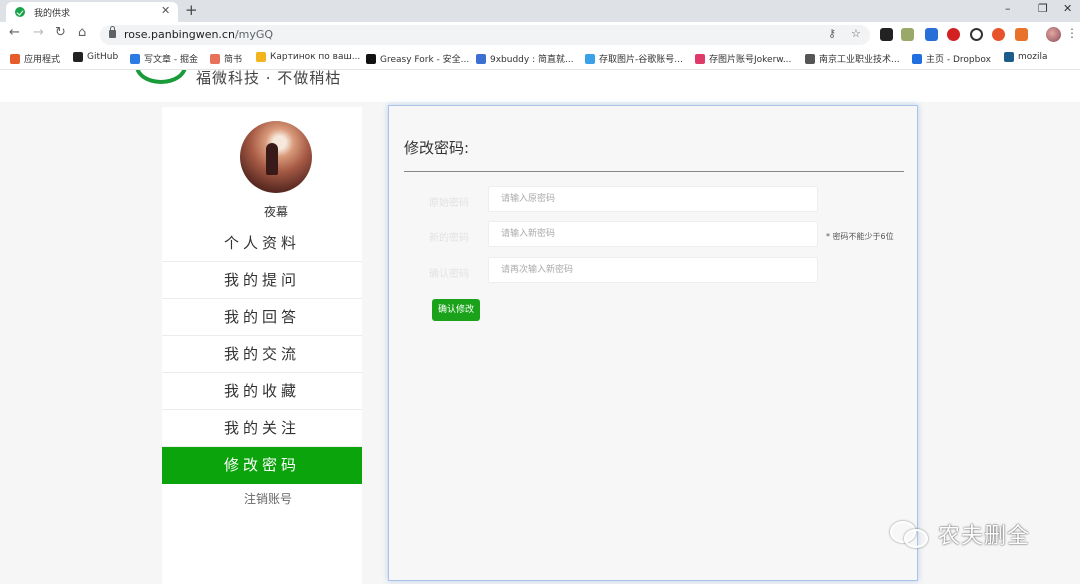 This screenshot has width=1080, height=584. What do you see at coordinates (52, 14) in the screenshot?
I see `tab-title: 我的供求` at bounding box center [52, 14].